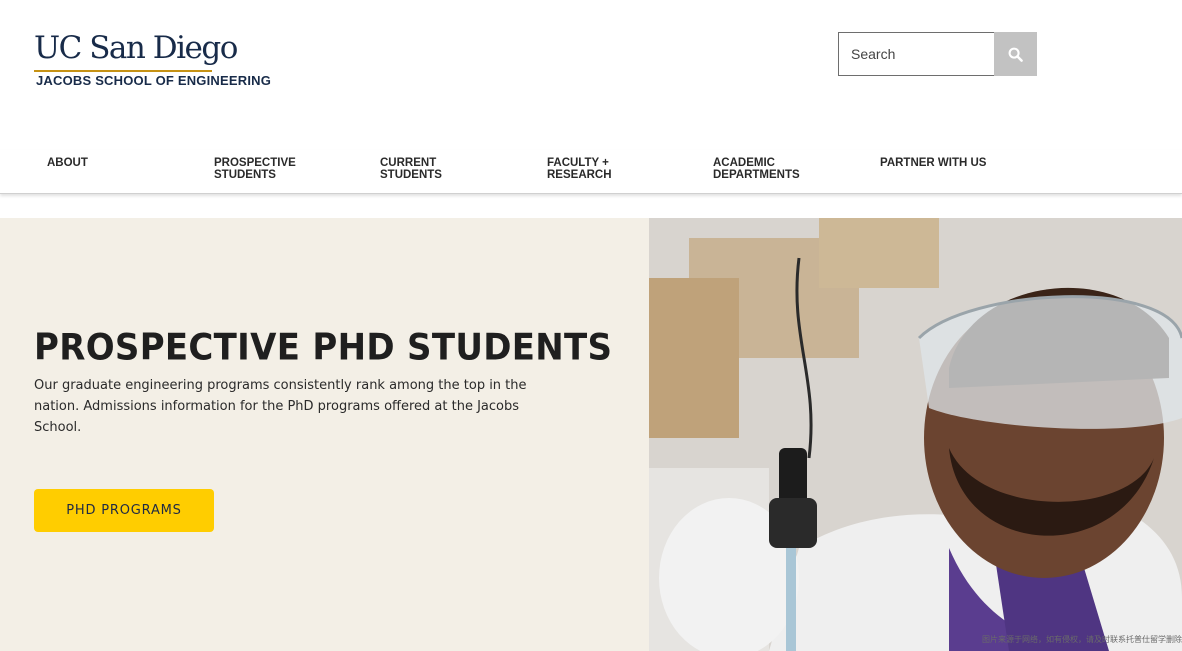  Describe the element at coordinates (1082, 639) in the screenshot. I see `image-watermark: 图片来源于网络，如有侵权，请及时联系托普仕留学删除` at that location.